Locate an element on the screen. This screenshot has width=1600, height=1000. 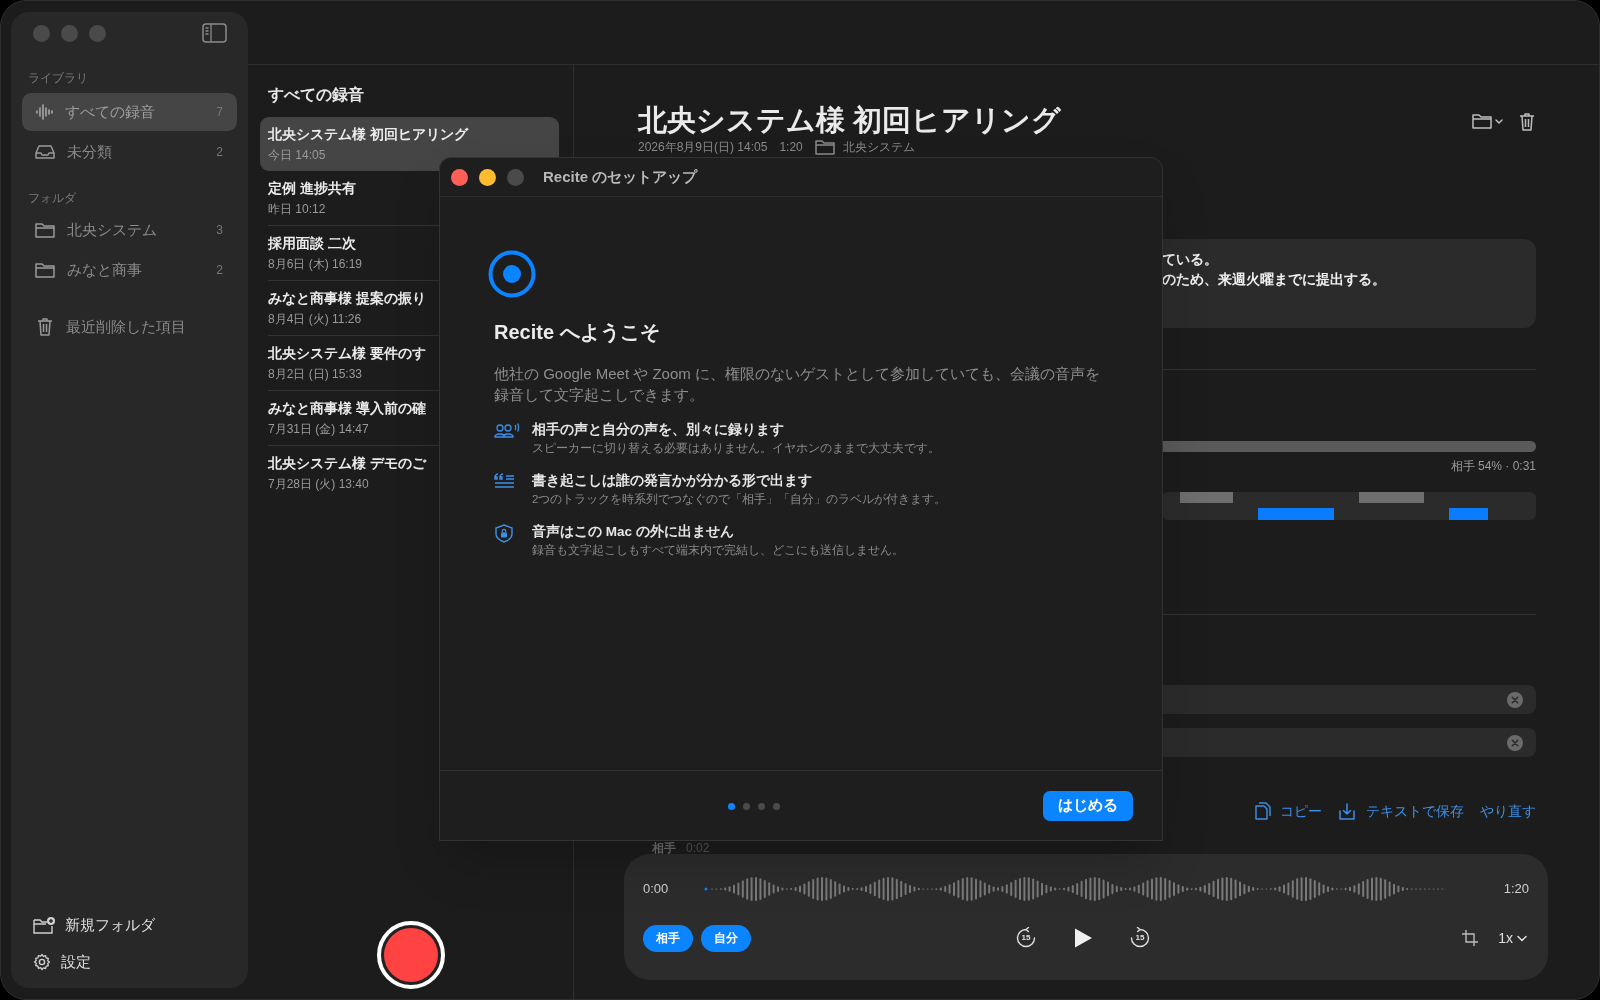
close-icon is located at coordinates (459, 177).